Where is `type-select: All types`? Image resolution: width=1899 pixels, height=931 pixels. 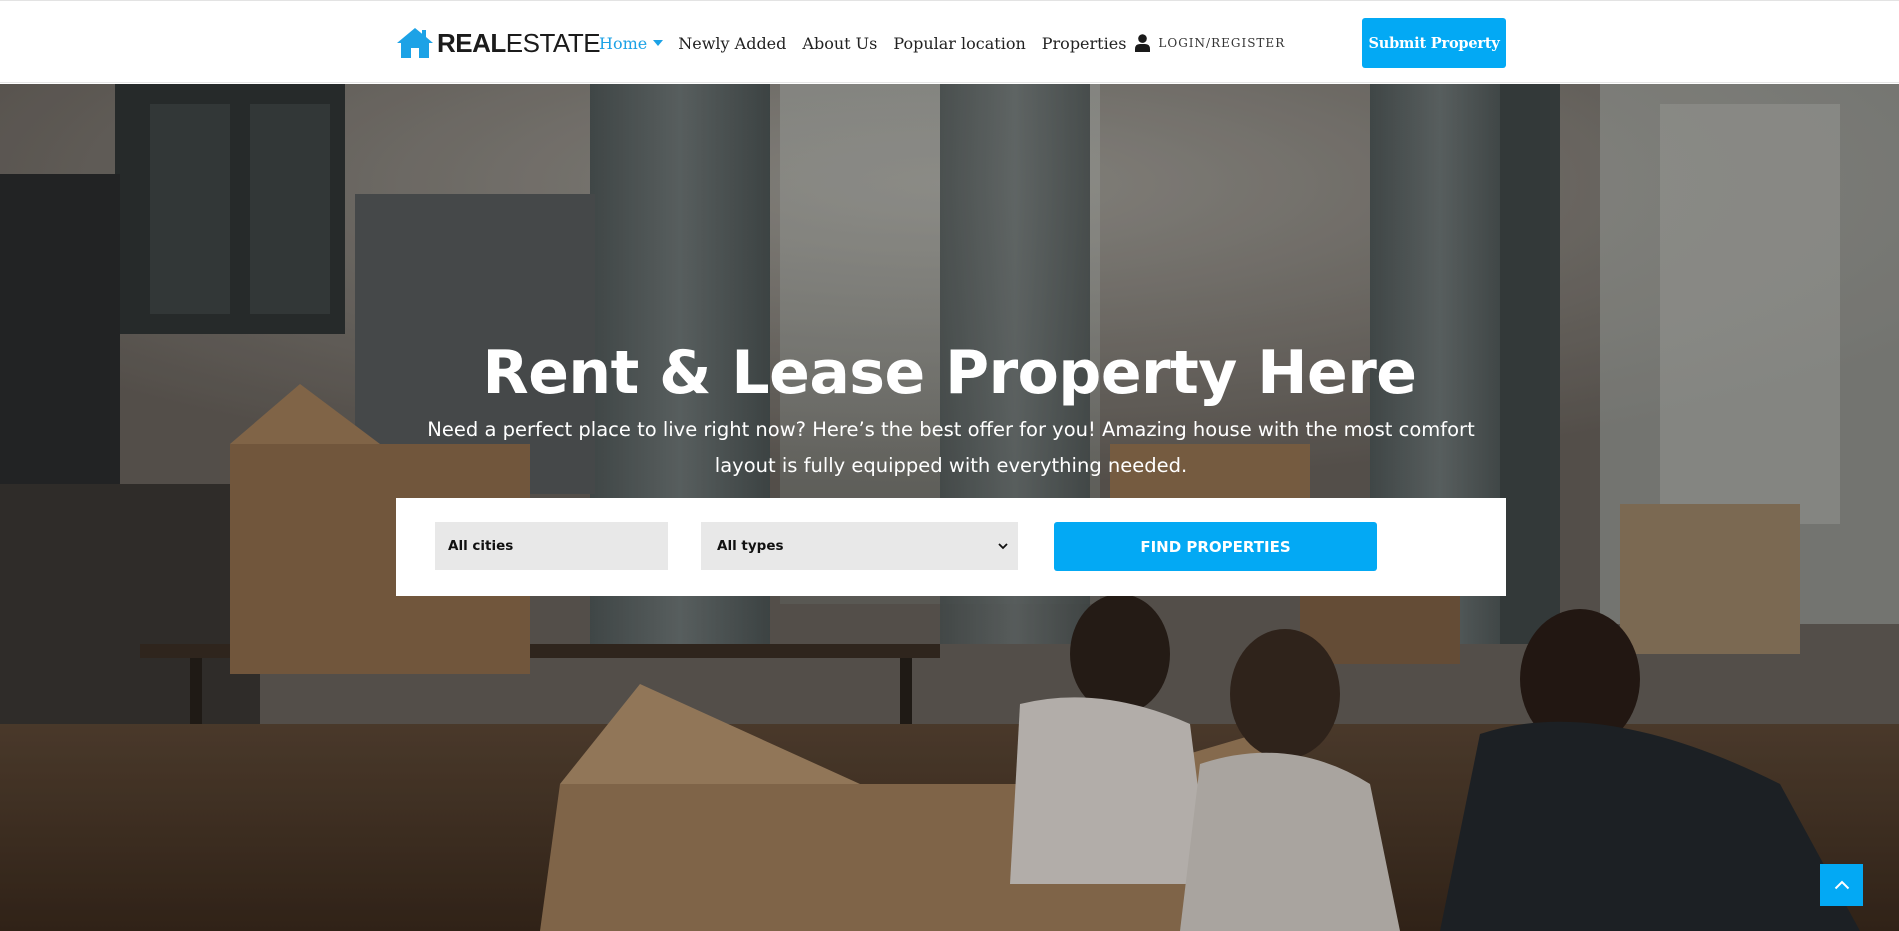 type-select: All types is located at coordinates (859, 546).